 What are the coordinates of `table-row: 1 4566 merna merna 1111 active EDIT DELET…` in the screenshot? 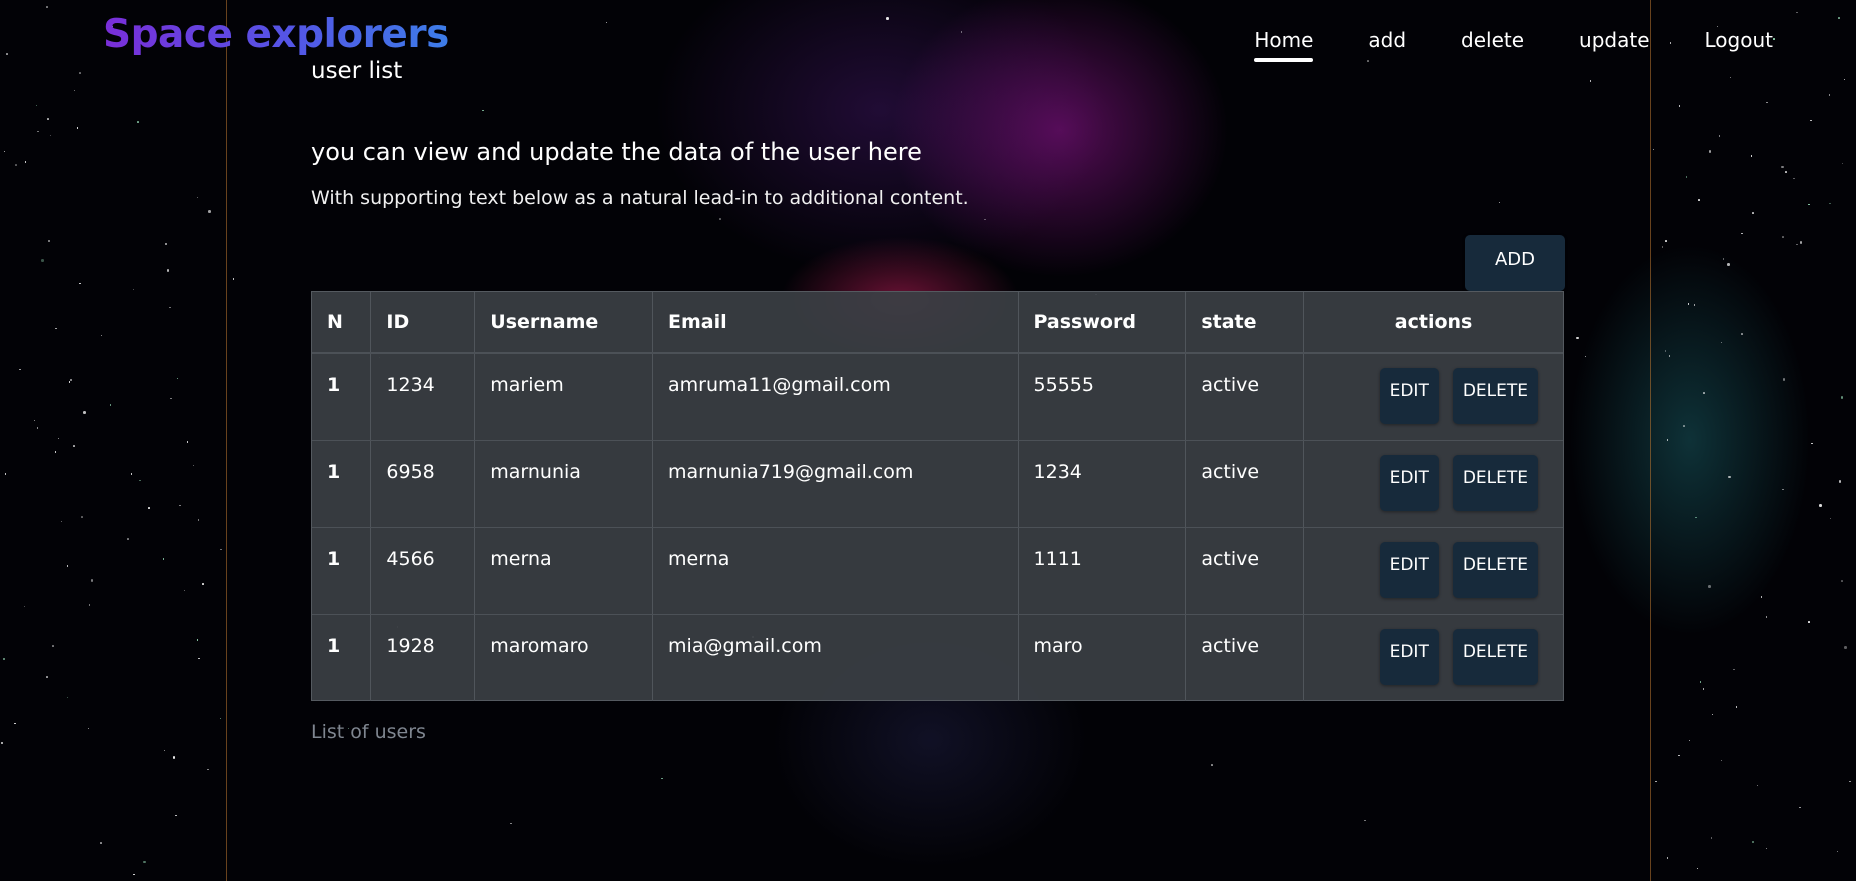 It's located at (937, 571).